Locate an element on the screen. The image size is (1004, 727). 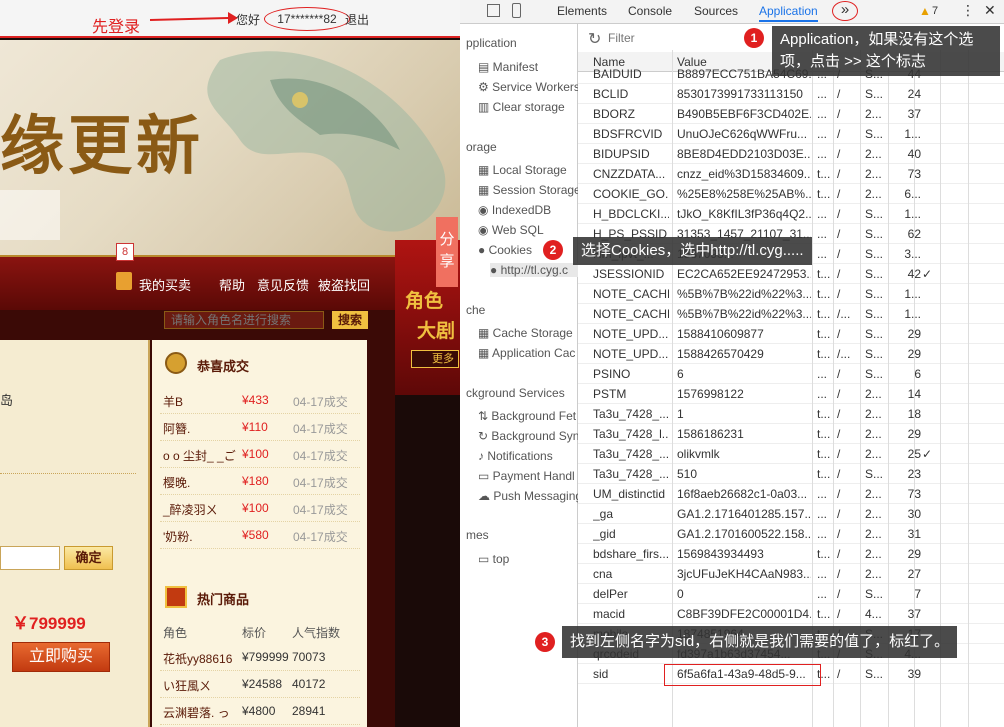
tab-application: Application is located at coordinates (788, 13).